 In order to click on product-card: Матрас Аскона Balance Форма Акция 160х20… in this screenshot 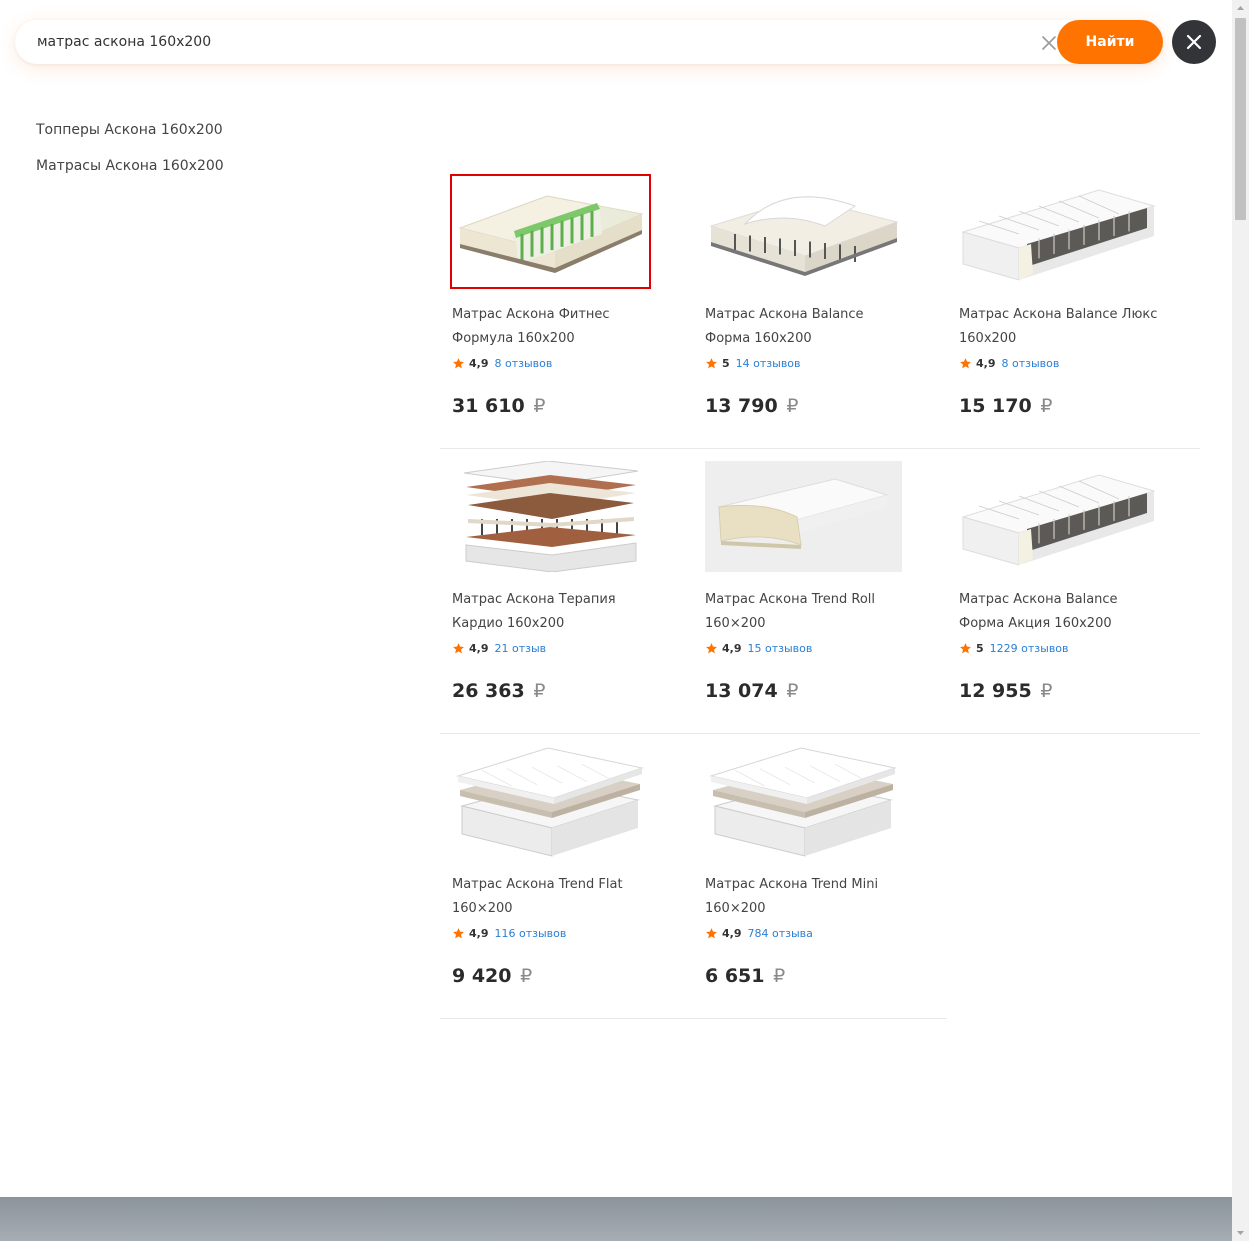, I will do `click(1059, 591)`.